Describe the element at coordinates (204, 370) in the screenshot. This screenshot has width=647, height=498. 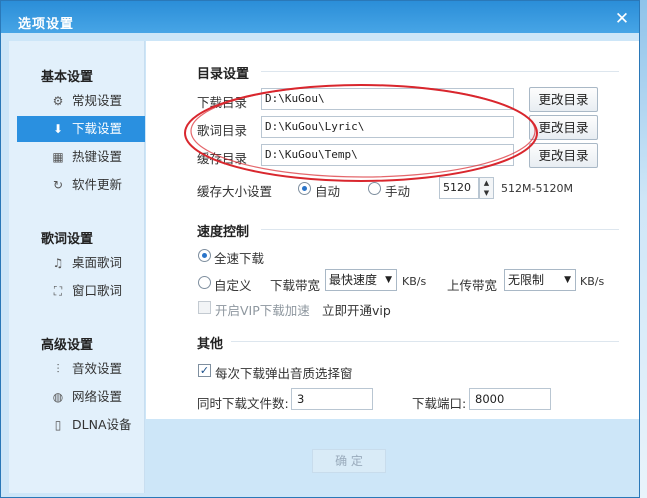
I see `popup-quality-checkbox: ✓` at that location.